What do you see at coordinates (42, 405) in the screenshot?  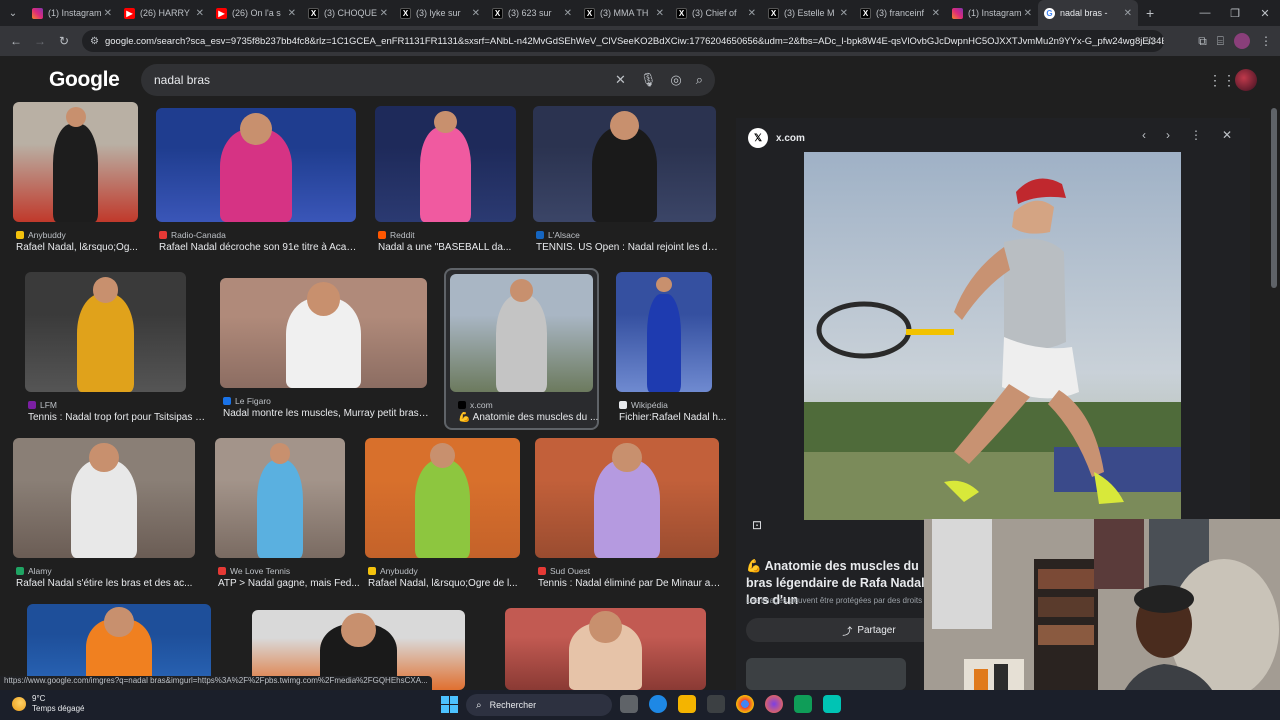 I see `result-source: LFM` at bounding box center [42, 405].